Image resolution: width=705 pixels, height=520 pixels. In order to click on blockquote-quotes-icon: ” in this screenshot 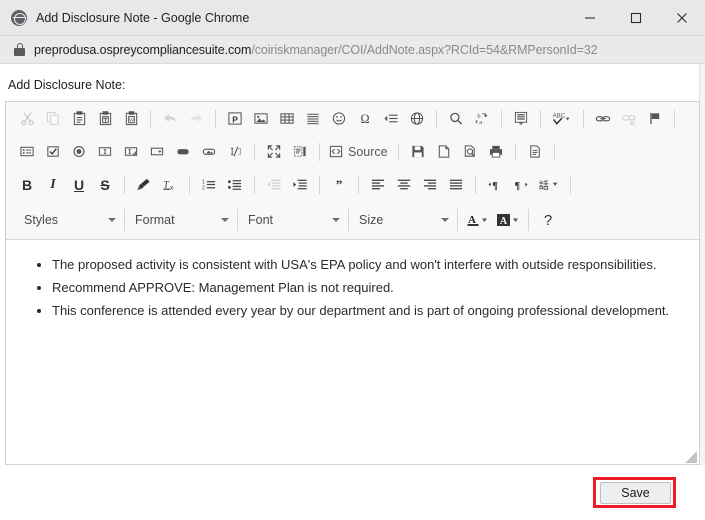, I will do `click(339, 185)`.